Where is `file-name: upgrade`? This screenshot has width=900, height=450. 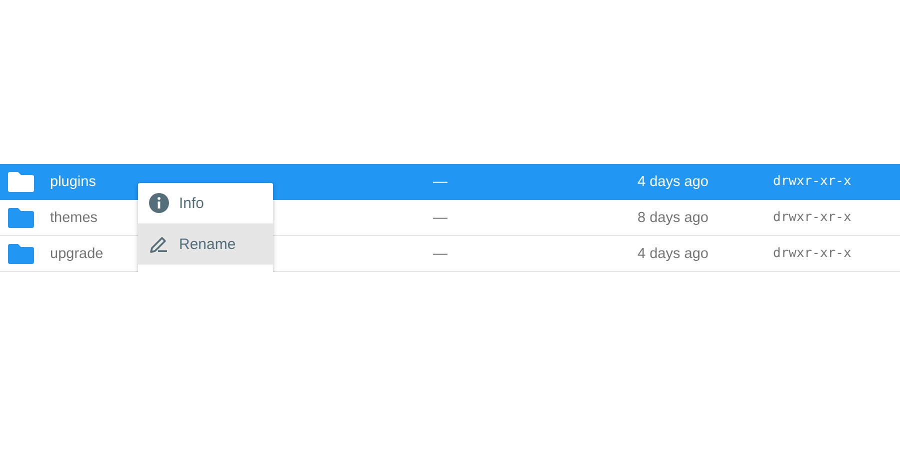 file-name: upgrade is located at coordinates (77, 254).